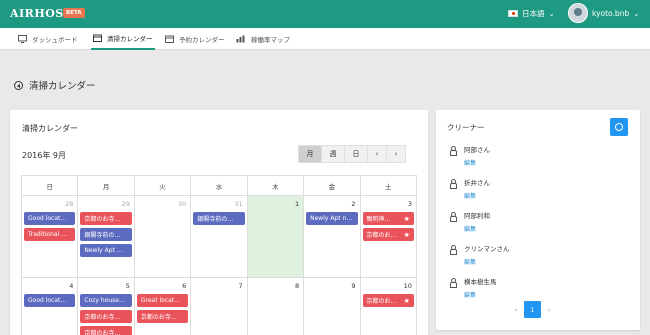  I want to click on user-menu: kyoto.bnb ⌄, so click(603, 13).